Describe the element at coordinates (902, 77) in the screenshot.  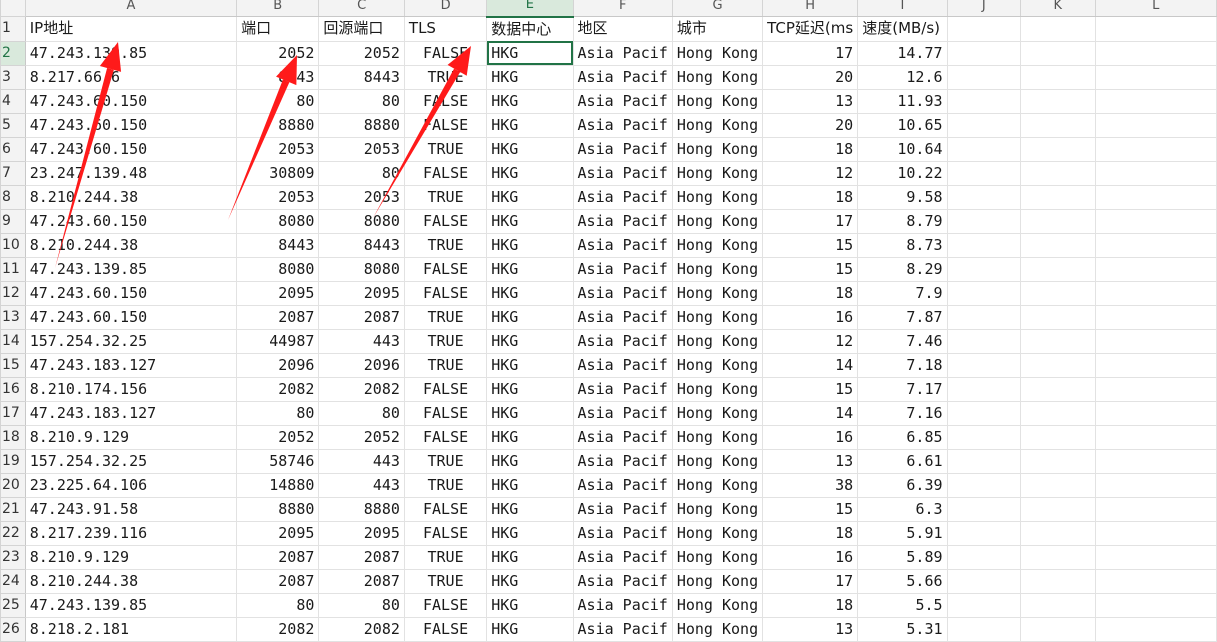
I see `cell: 12.6` at that location.